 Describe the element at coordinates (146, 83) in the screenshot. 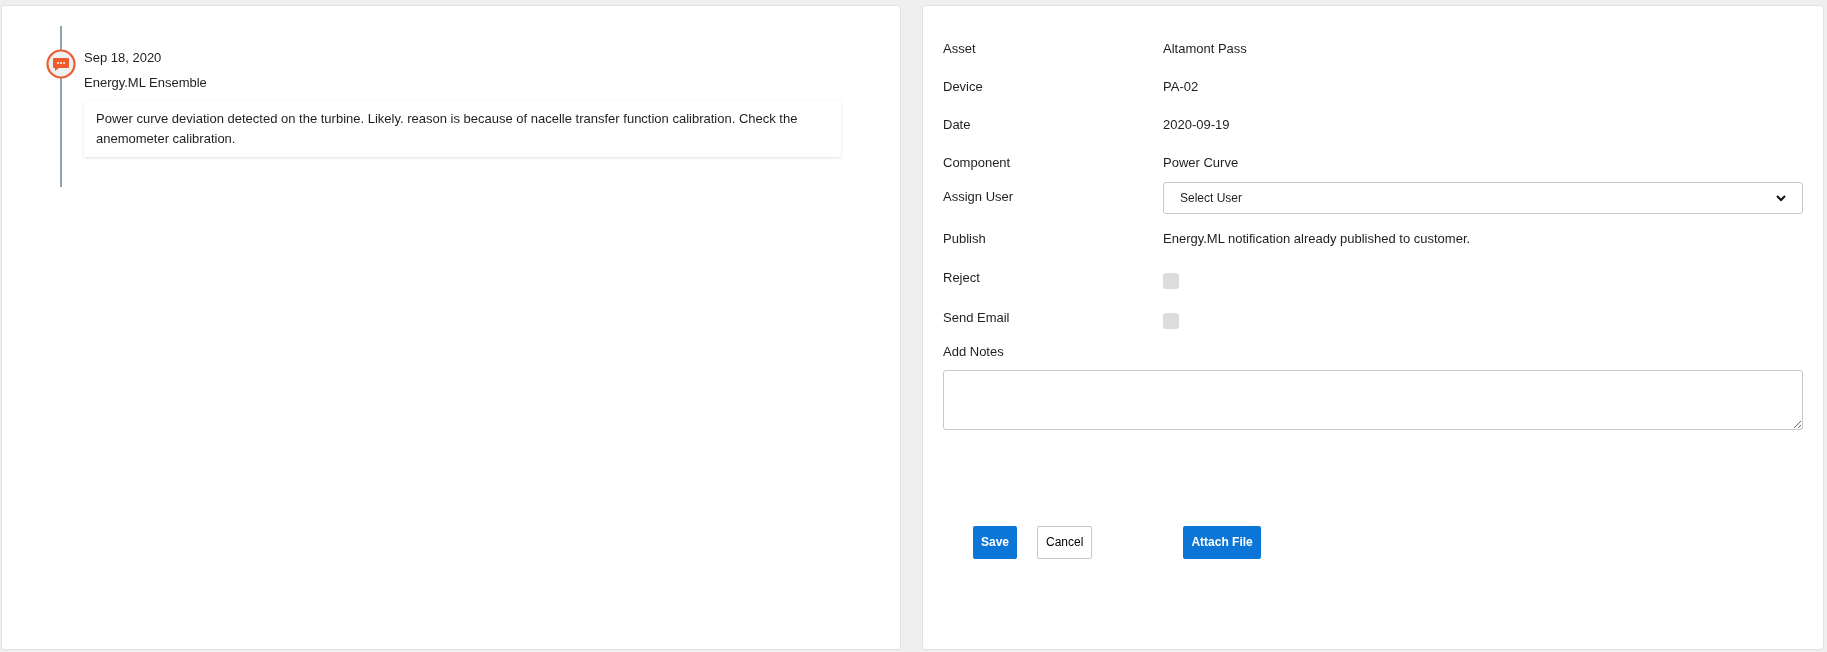

I see `entry-source: Energy.ML Ensemble` at that location.